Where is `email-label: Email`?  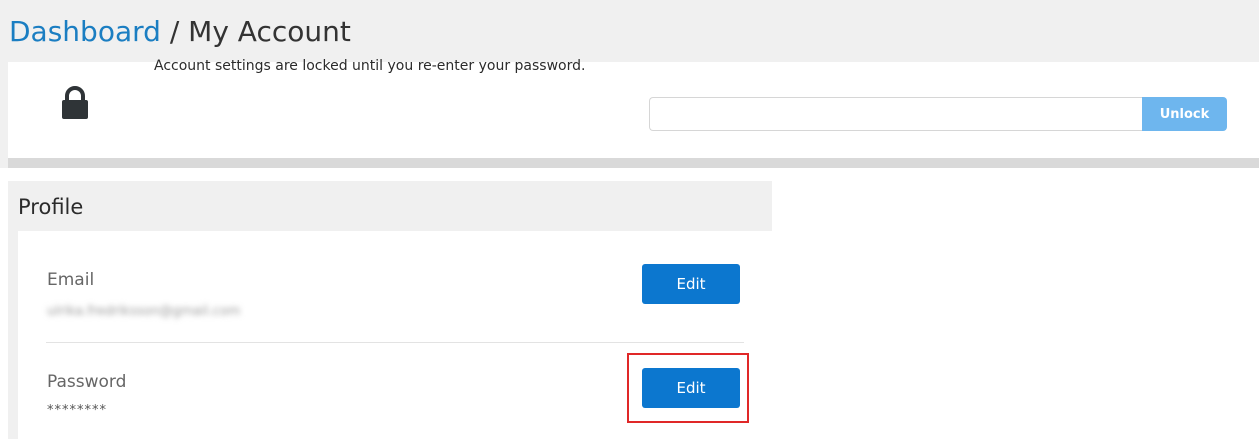 email-label: Email is located at coordinates (71, 280).